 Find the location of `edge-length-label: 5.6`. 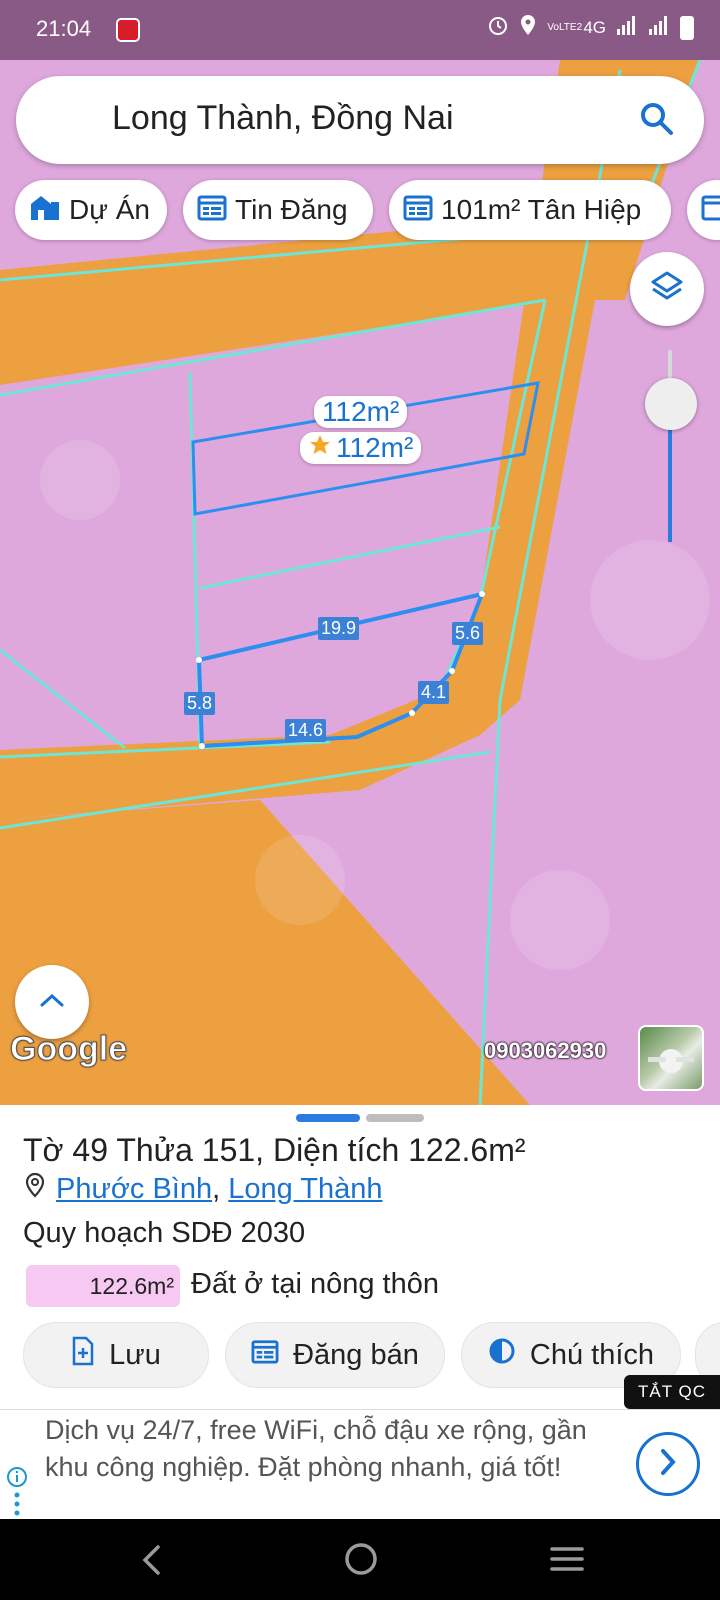

edge-length-label: 5.6 is located at coordinates (468, 633).